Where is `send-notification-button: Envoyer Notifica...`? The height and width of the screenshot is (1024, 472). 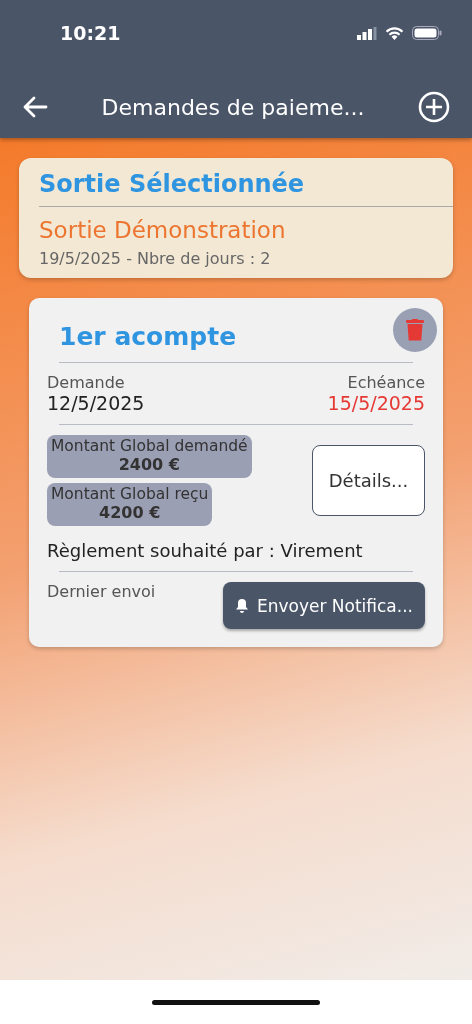
send-notification-button: Envoyer Notifica... is located at coordinates (323, 605).